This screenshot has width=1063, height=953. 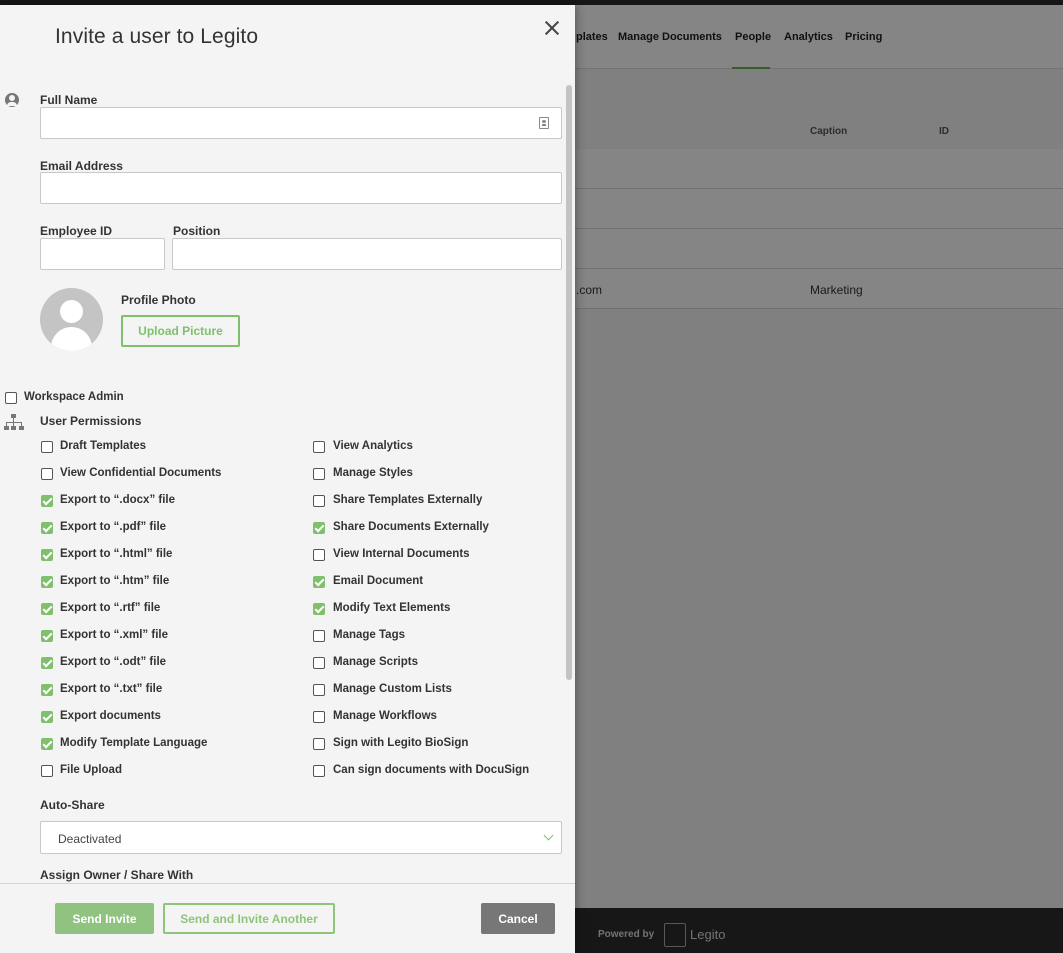 What do you see at coordinates (114, 635) in the screenshot?
I see `permission-label: Export to “.xml” file` at bounding box center [114, 635].